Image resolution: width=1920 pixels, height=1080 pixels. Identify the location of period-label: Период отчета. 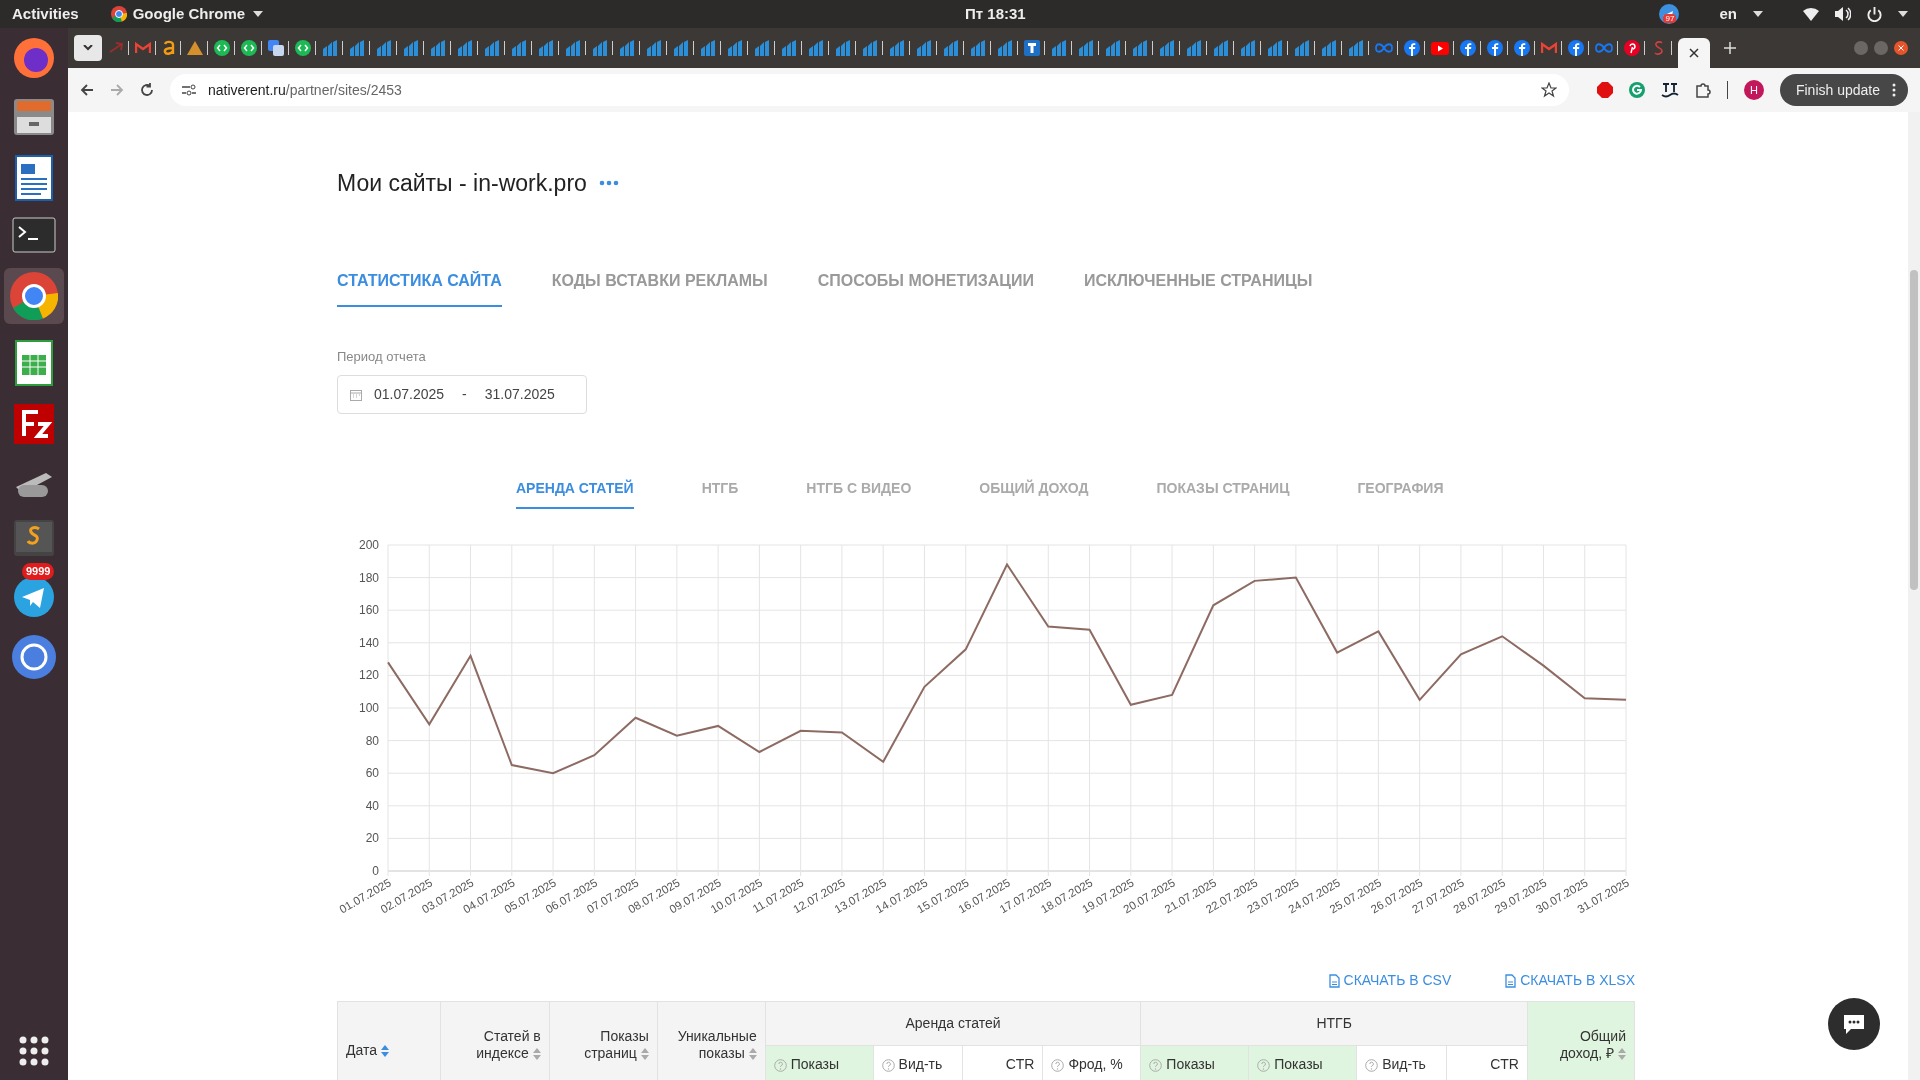
(382, 356).